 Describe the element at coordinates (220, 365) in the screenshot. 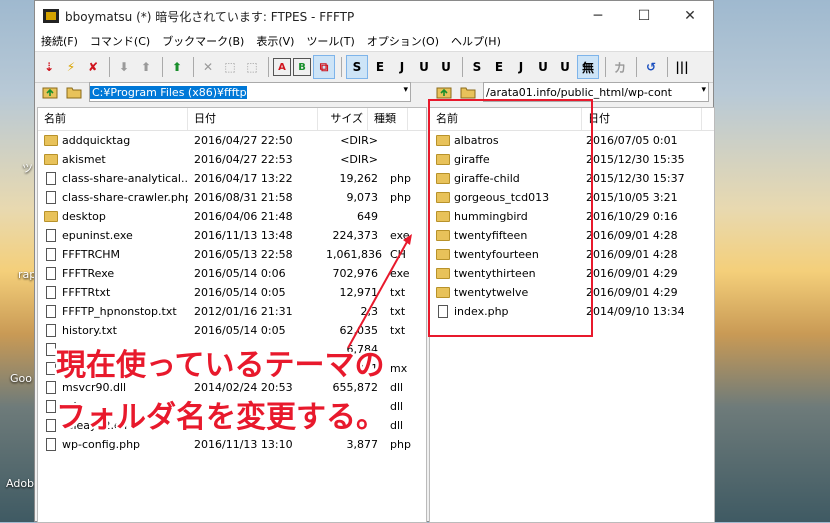

I see `annotation-text-line1: 現在使っているテーマの` at that location.